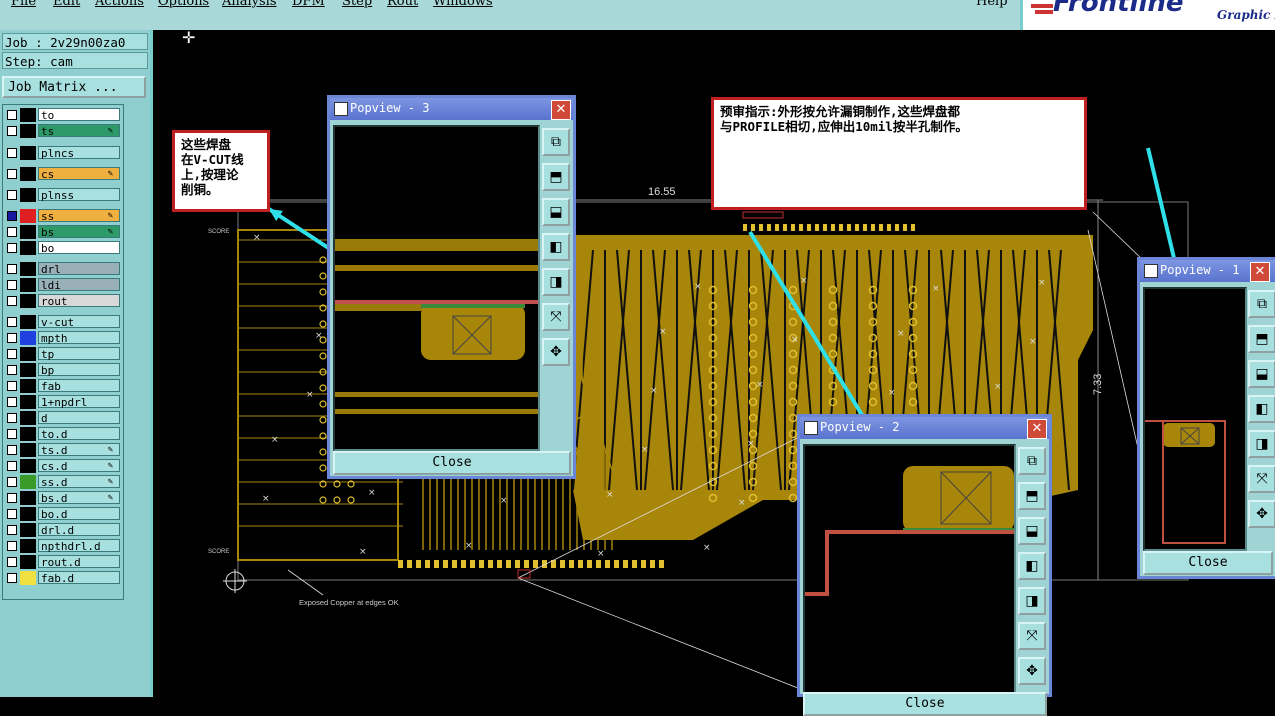 The width and height of the screenshot is (1275, 716). What do you see at coordinates (79, 530) in the screenshot?
I see `layer-name: drl.d` at bounding box center [79, 530].